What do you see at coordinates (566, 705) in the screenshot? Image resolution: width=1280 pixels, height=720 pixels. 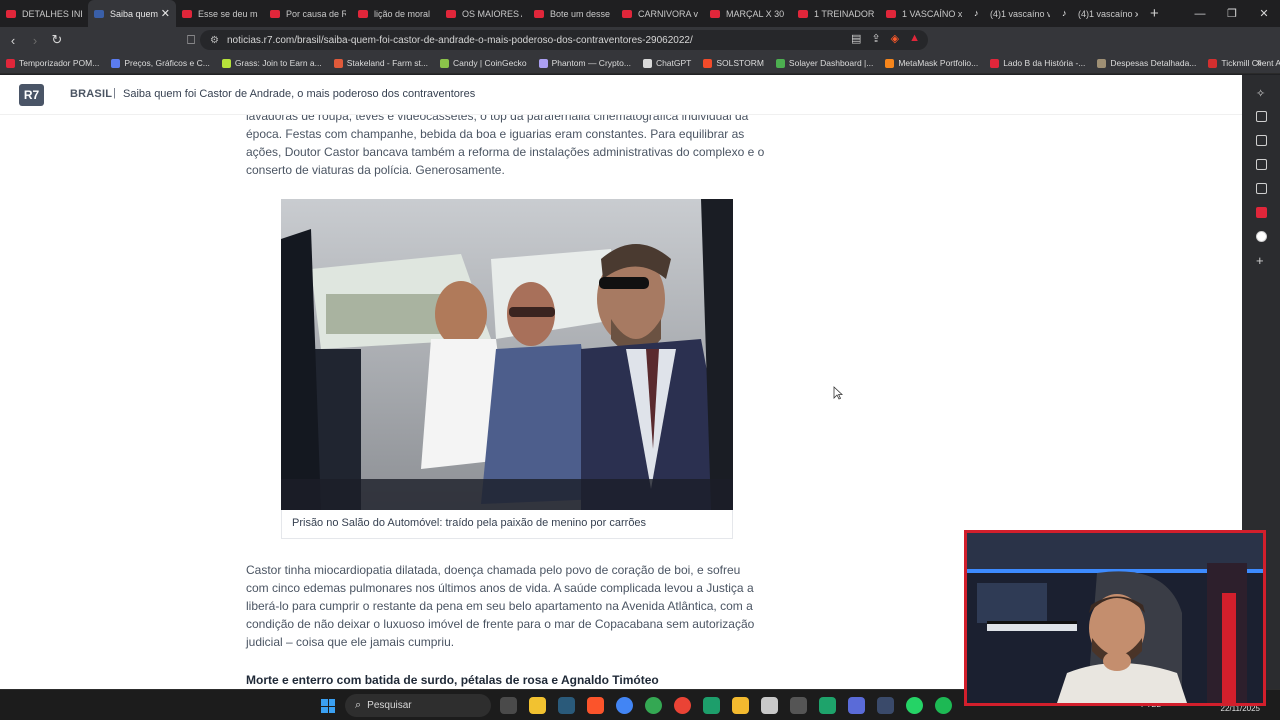 I see `terminal-icon` at bounding box center [566, 705].